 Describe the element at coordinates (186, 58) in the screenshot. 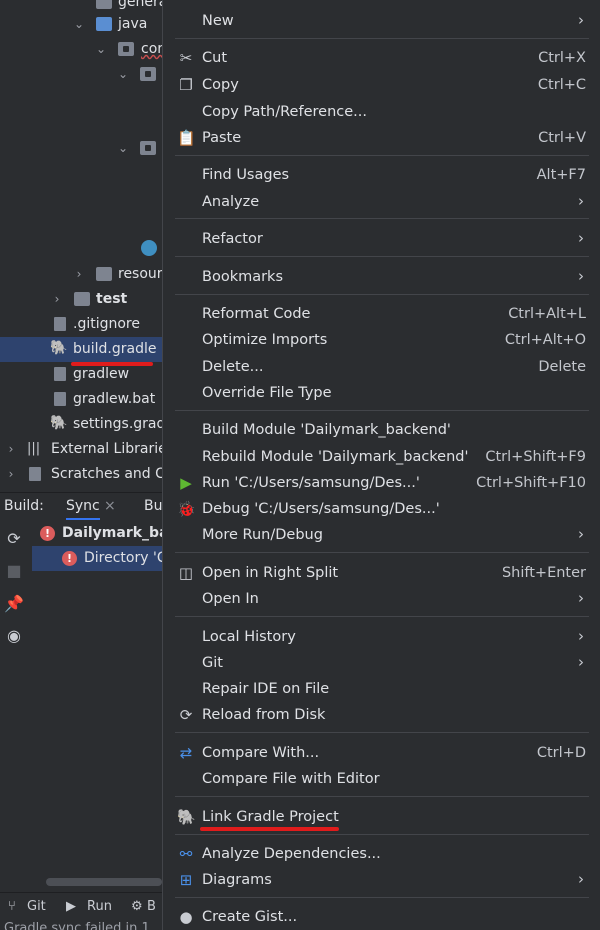

I see `scissors-icon: ✂` at that location.